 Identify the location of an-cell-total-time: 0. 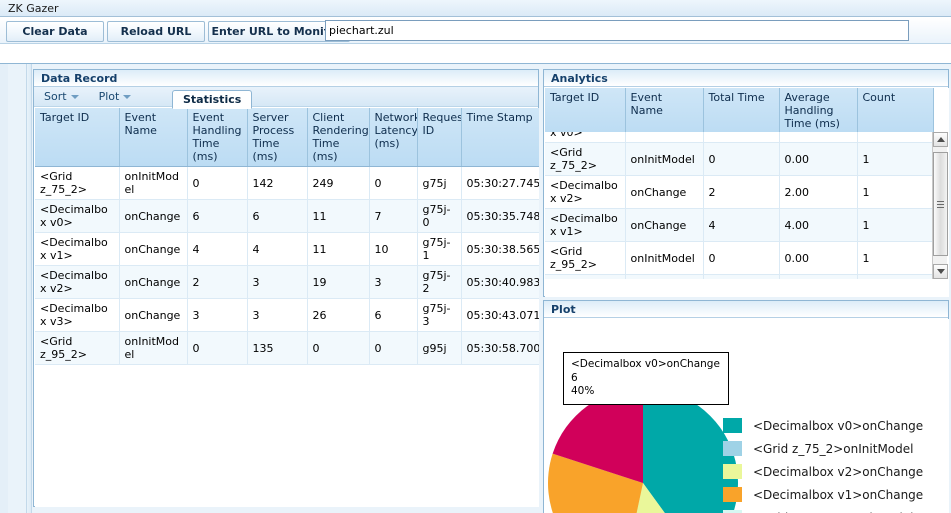
(741, 159).